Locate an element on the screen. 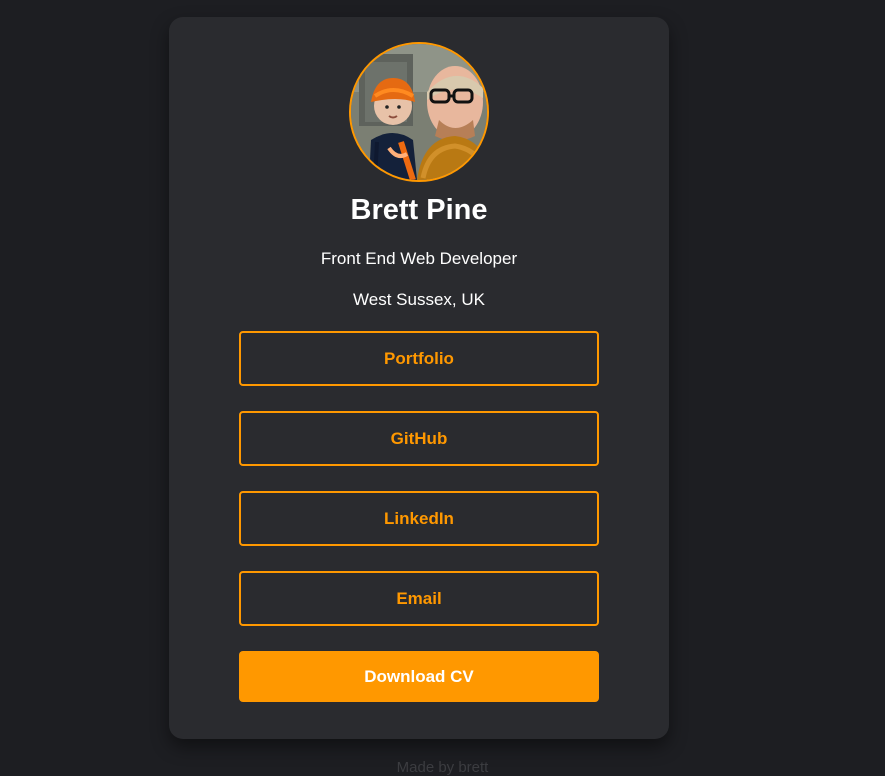  profile-location: West Sussex, UK is located at coordinates (419, 299).